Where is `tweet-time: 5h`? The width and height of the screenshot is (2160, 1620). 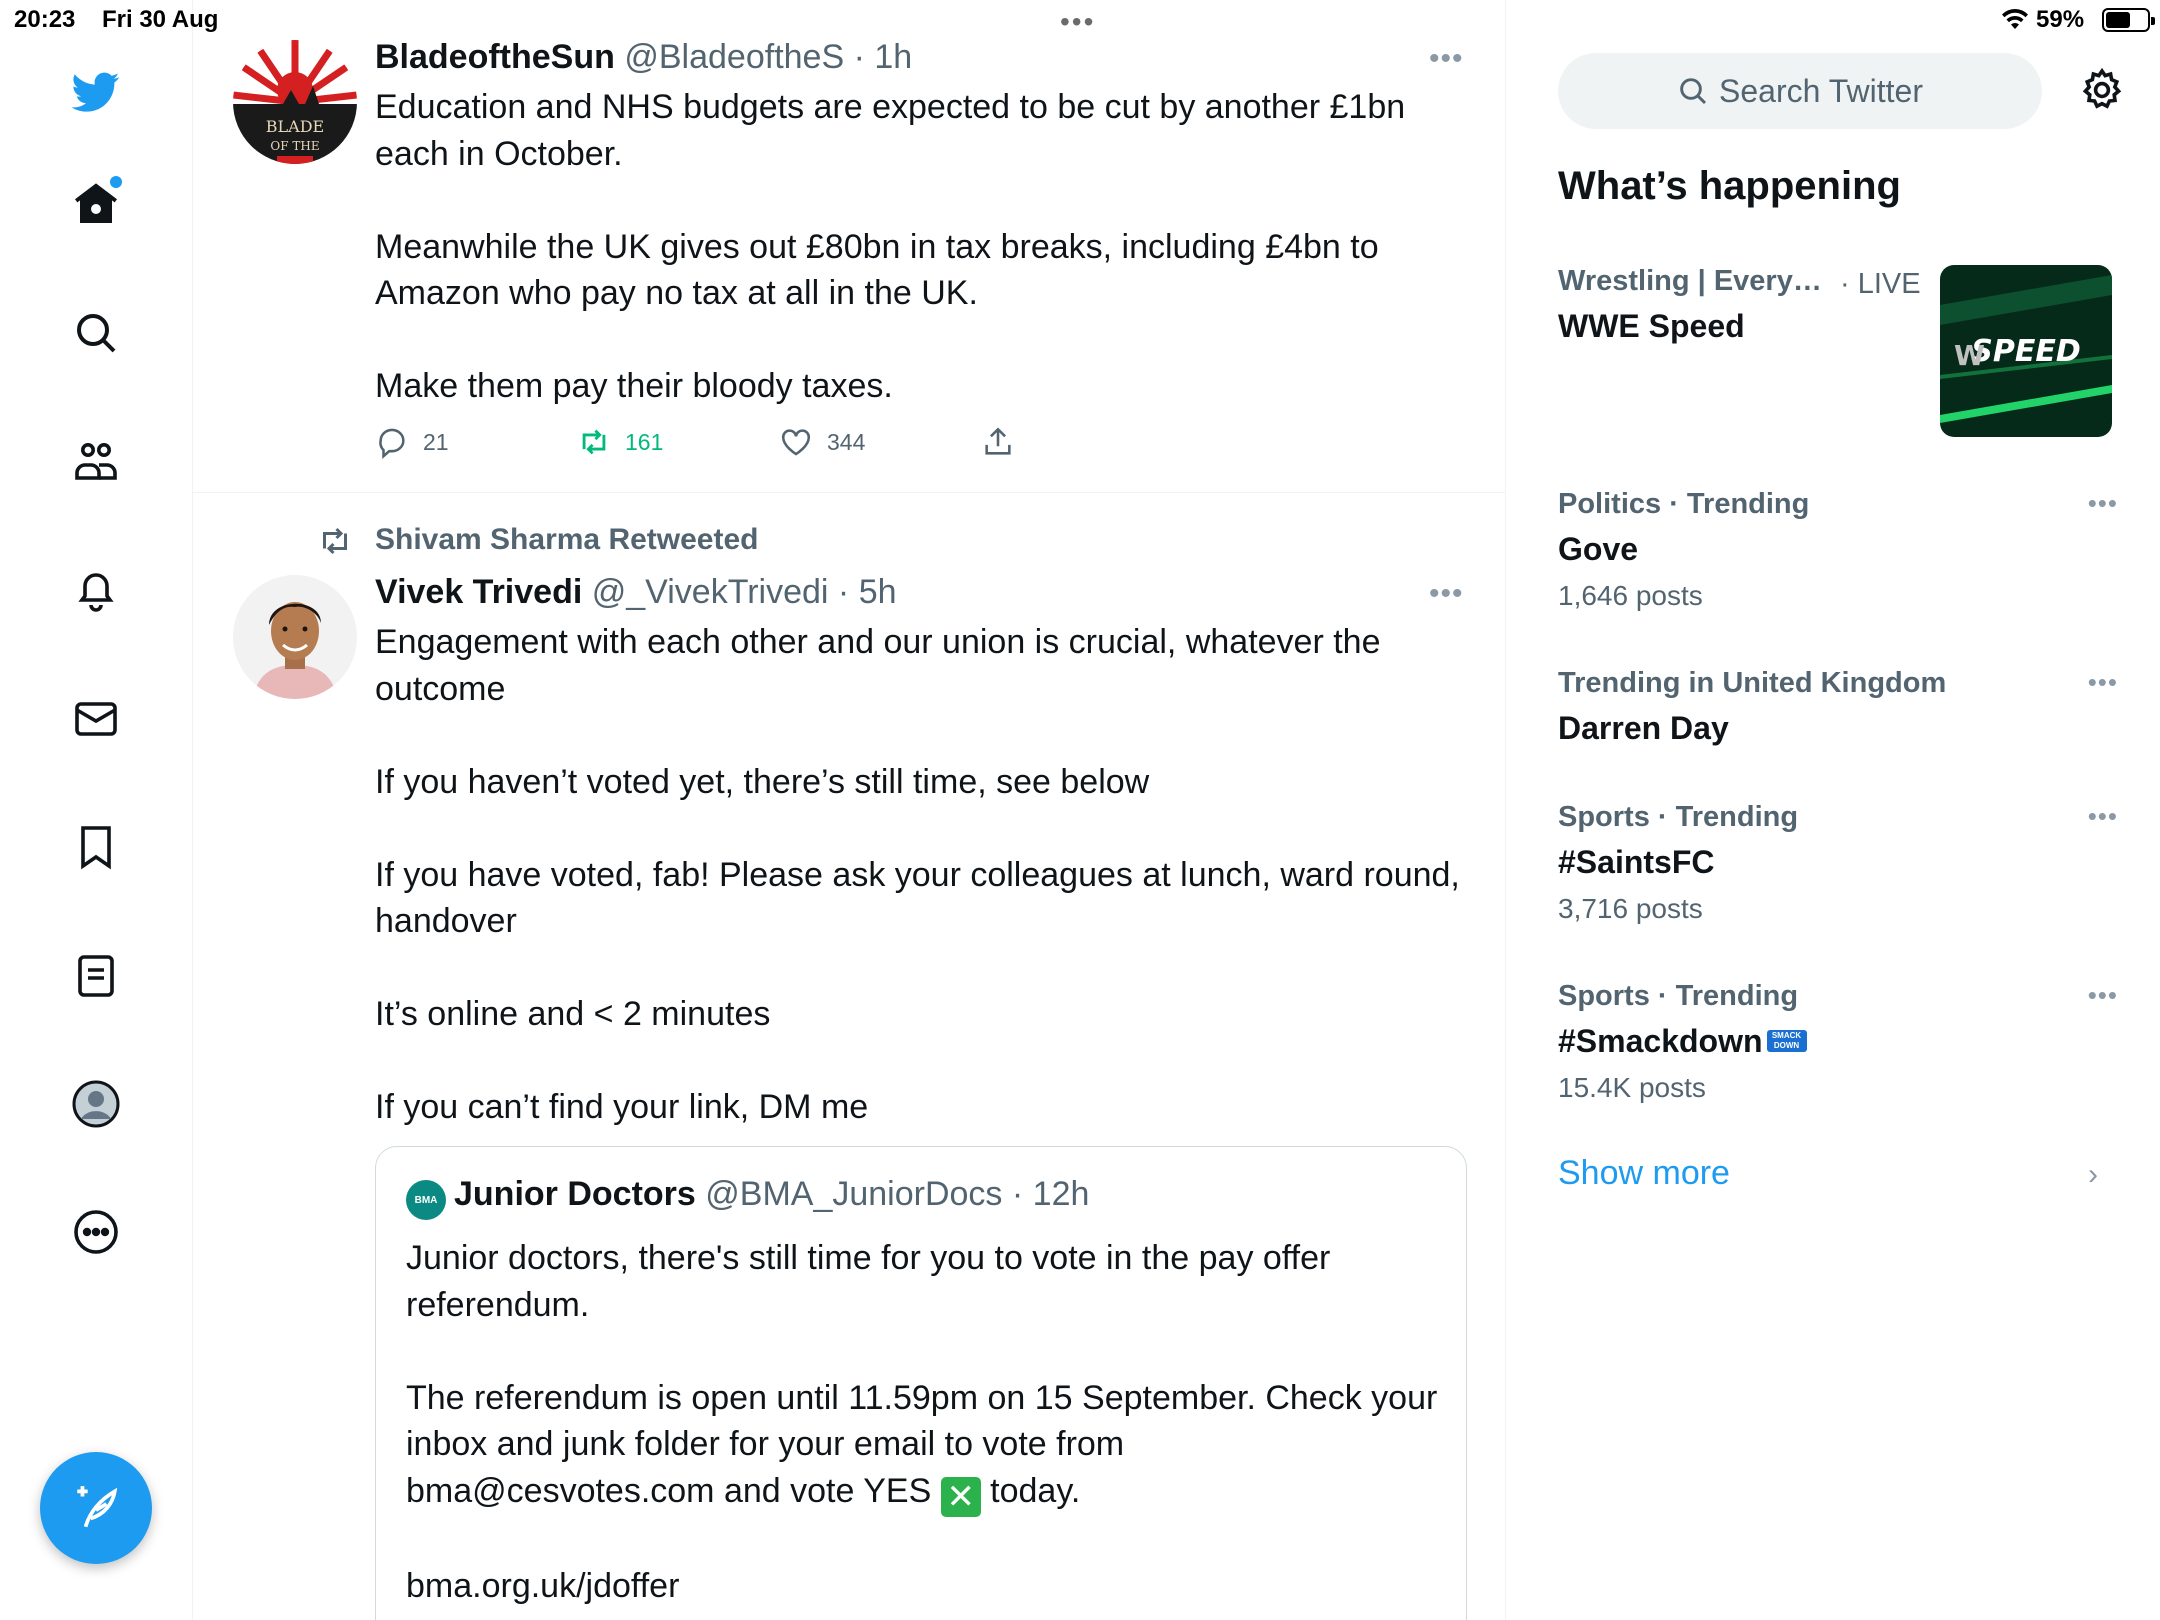 tweet-time: 5h is located at coordinates (878, 592).